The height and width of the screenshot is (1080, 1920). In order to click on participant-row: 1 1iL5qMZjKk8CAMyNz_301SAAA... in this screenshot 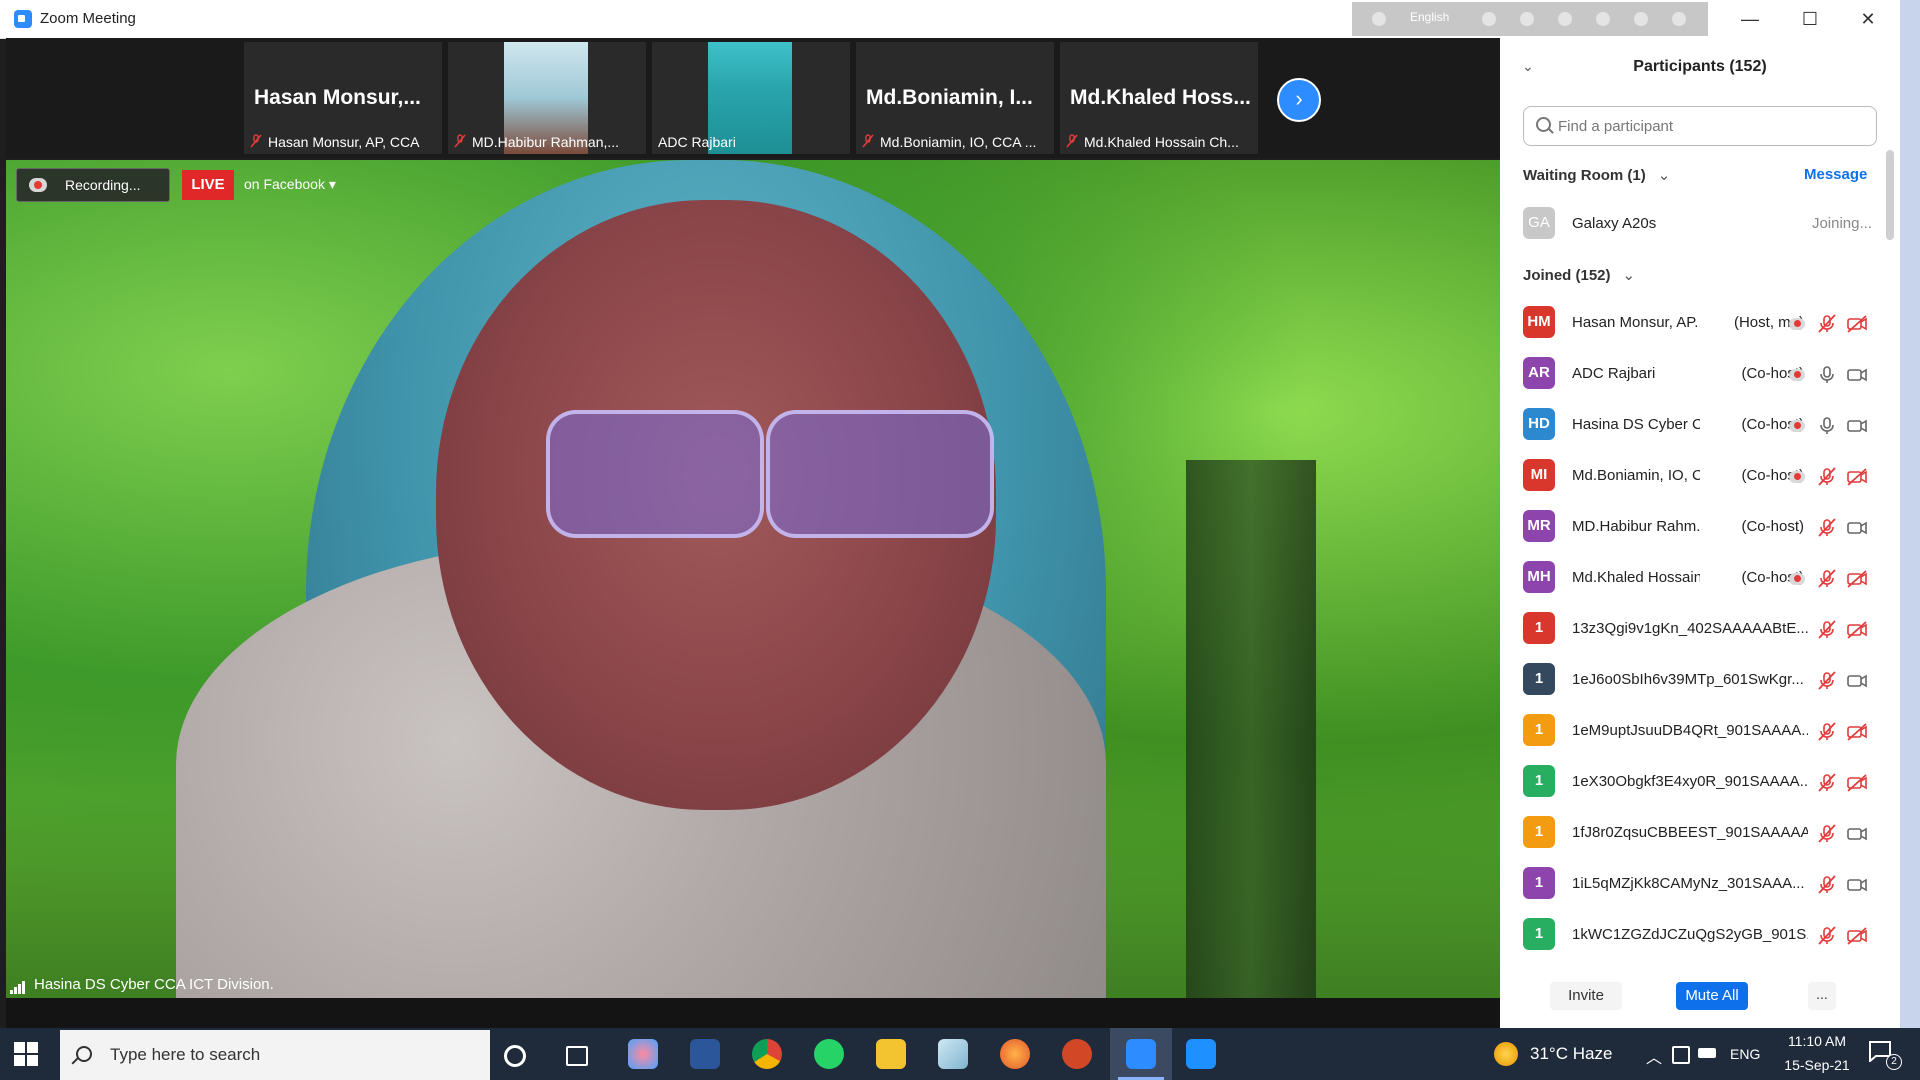, I will do `click(1700, 885)`.